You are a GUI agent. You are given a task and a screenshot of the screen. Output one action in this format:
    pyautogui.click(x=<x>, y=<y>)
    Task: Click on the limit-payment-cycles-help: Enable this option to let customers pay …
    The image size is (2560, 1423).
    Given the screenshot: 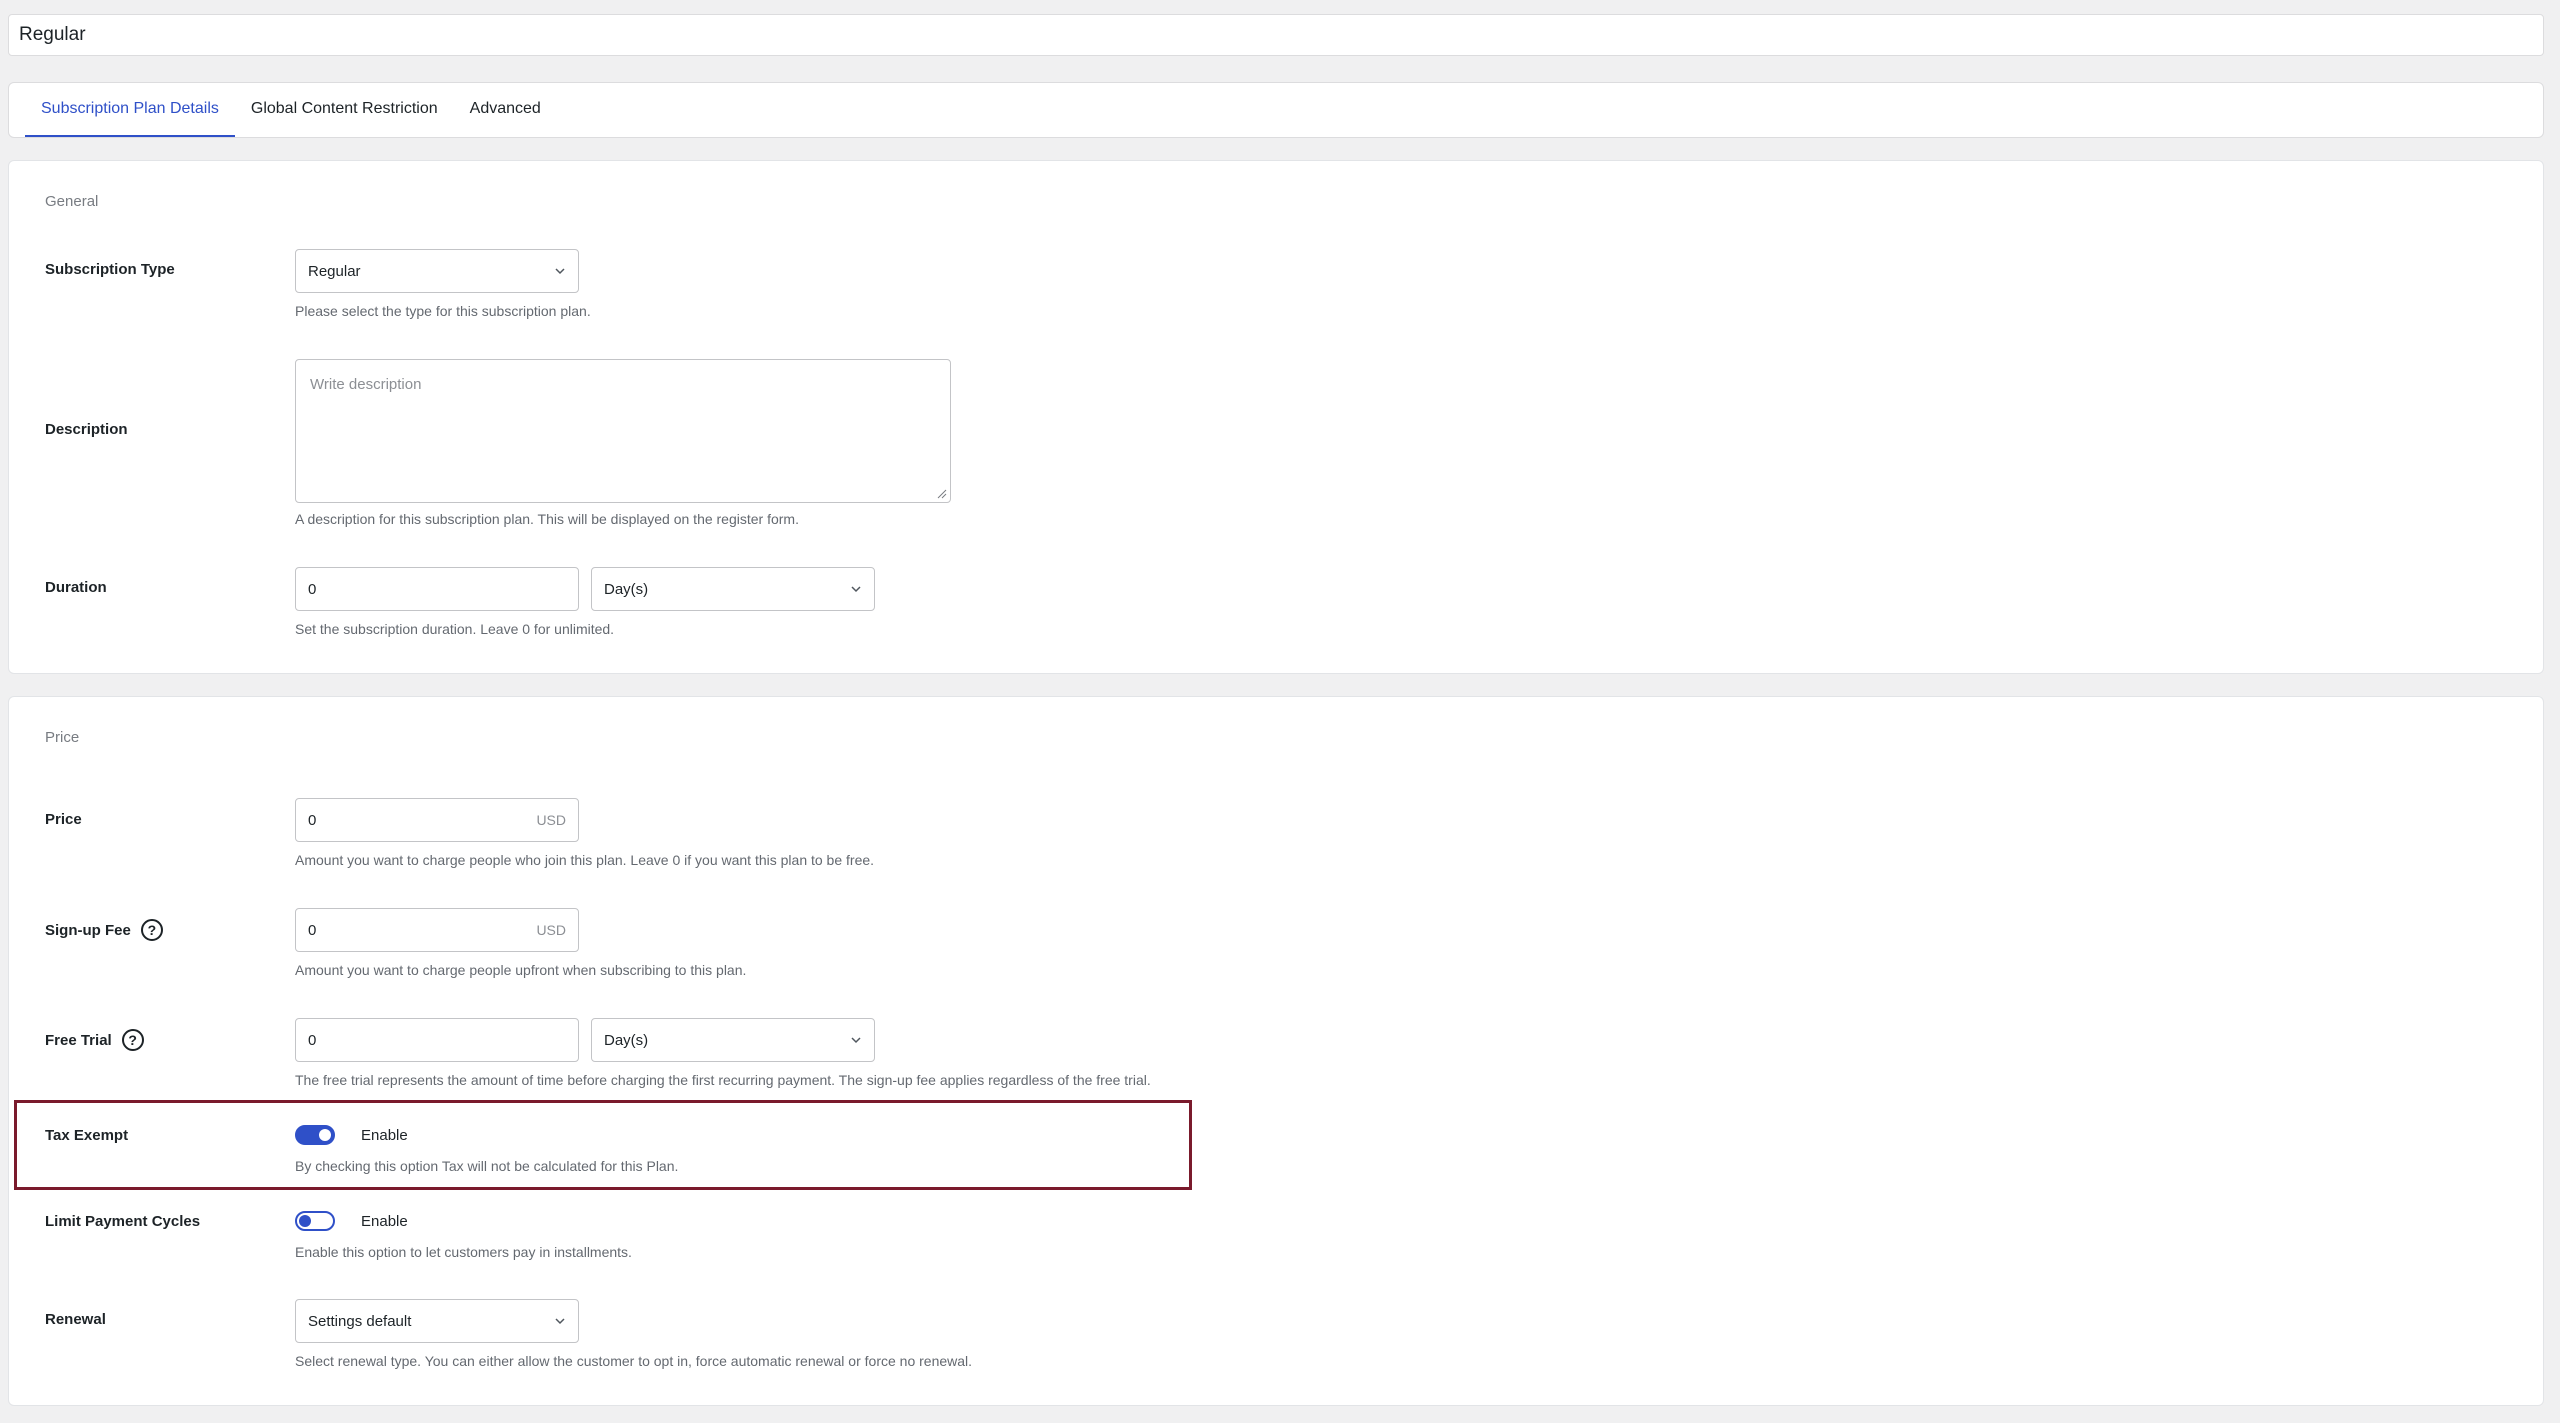 What is the action you would take?
    pyautogui.click(x=463, y=1252)
    